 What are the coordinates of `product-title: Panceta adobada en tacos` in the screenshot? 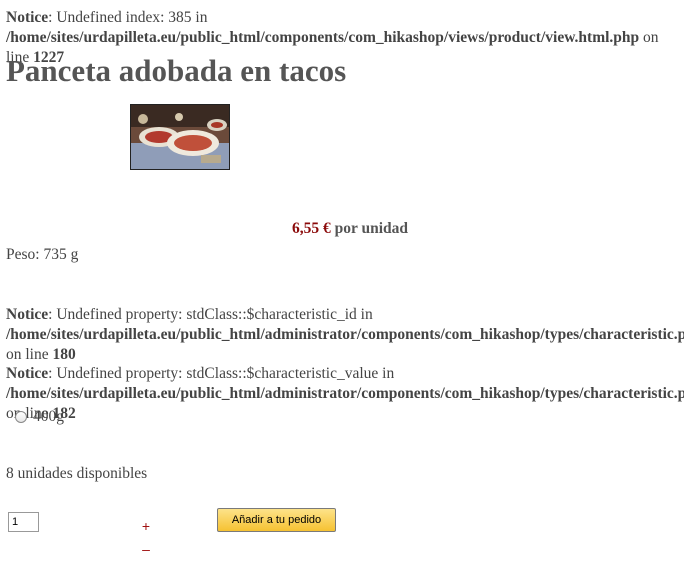 It's located at (176, 70).